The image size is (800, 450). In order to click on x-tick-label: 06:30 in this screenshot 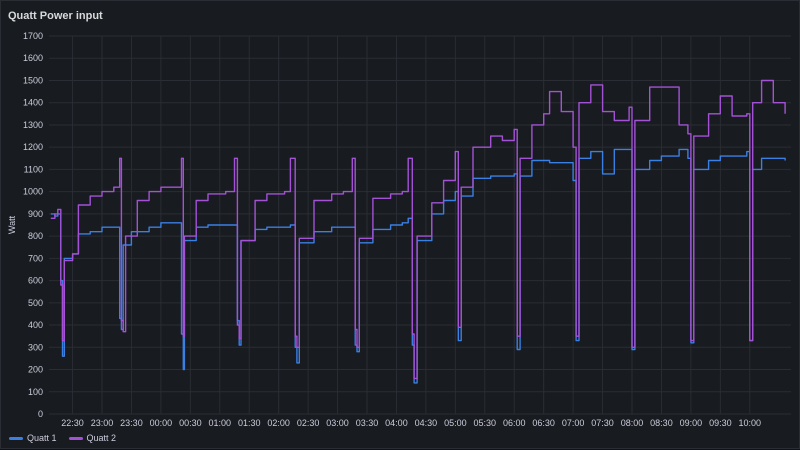, I will do `click(543, 423)`.